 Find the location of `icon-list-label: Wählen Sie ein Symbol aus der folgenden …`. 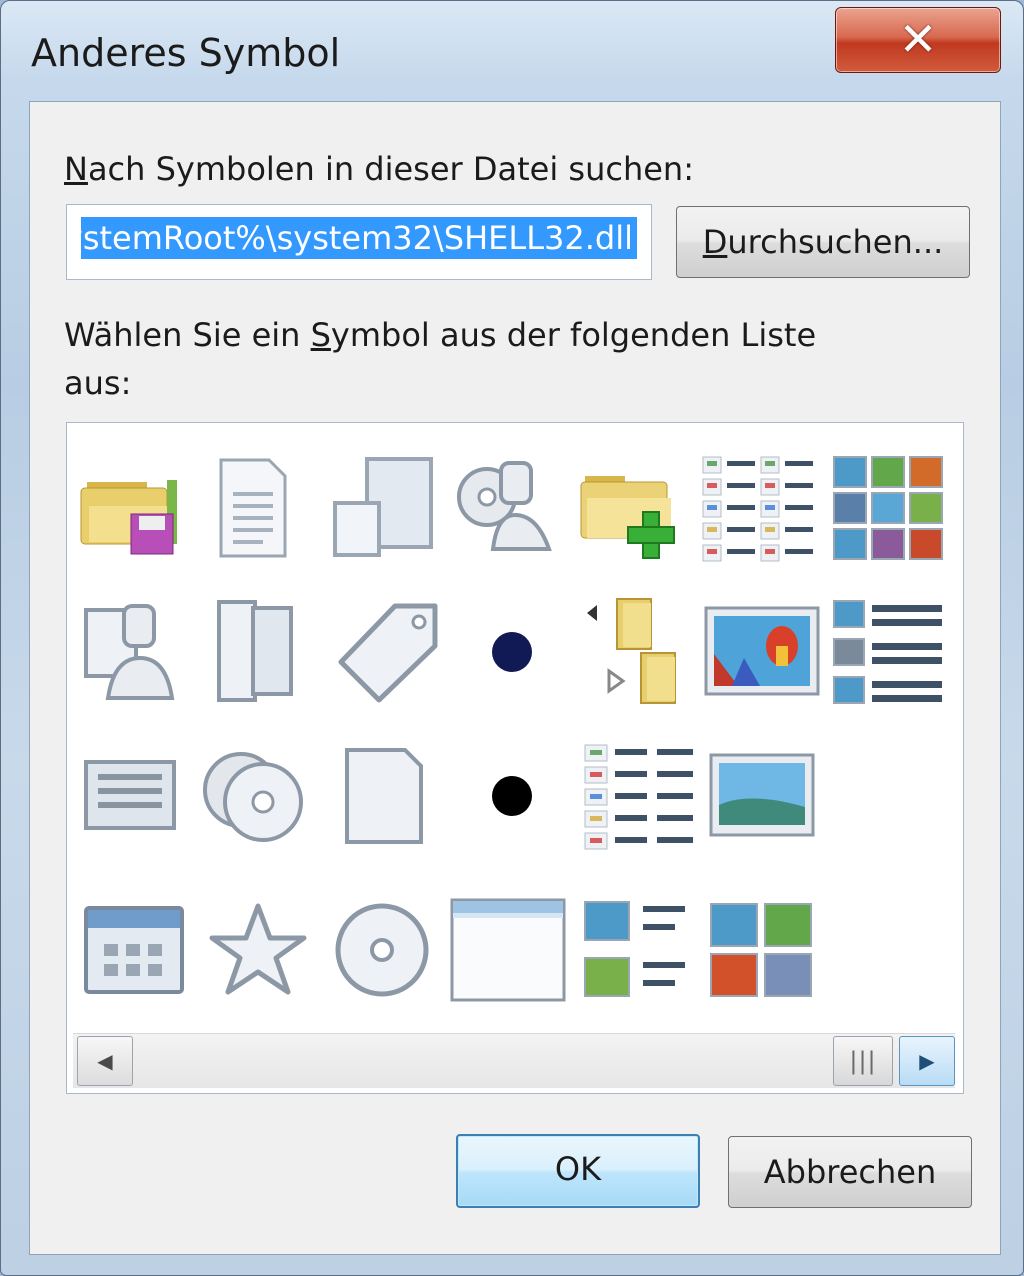

icon-list-label: Wählen Sie ein Symbol aus der folgenden … is located at coordinates (440, 335).